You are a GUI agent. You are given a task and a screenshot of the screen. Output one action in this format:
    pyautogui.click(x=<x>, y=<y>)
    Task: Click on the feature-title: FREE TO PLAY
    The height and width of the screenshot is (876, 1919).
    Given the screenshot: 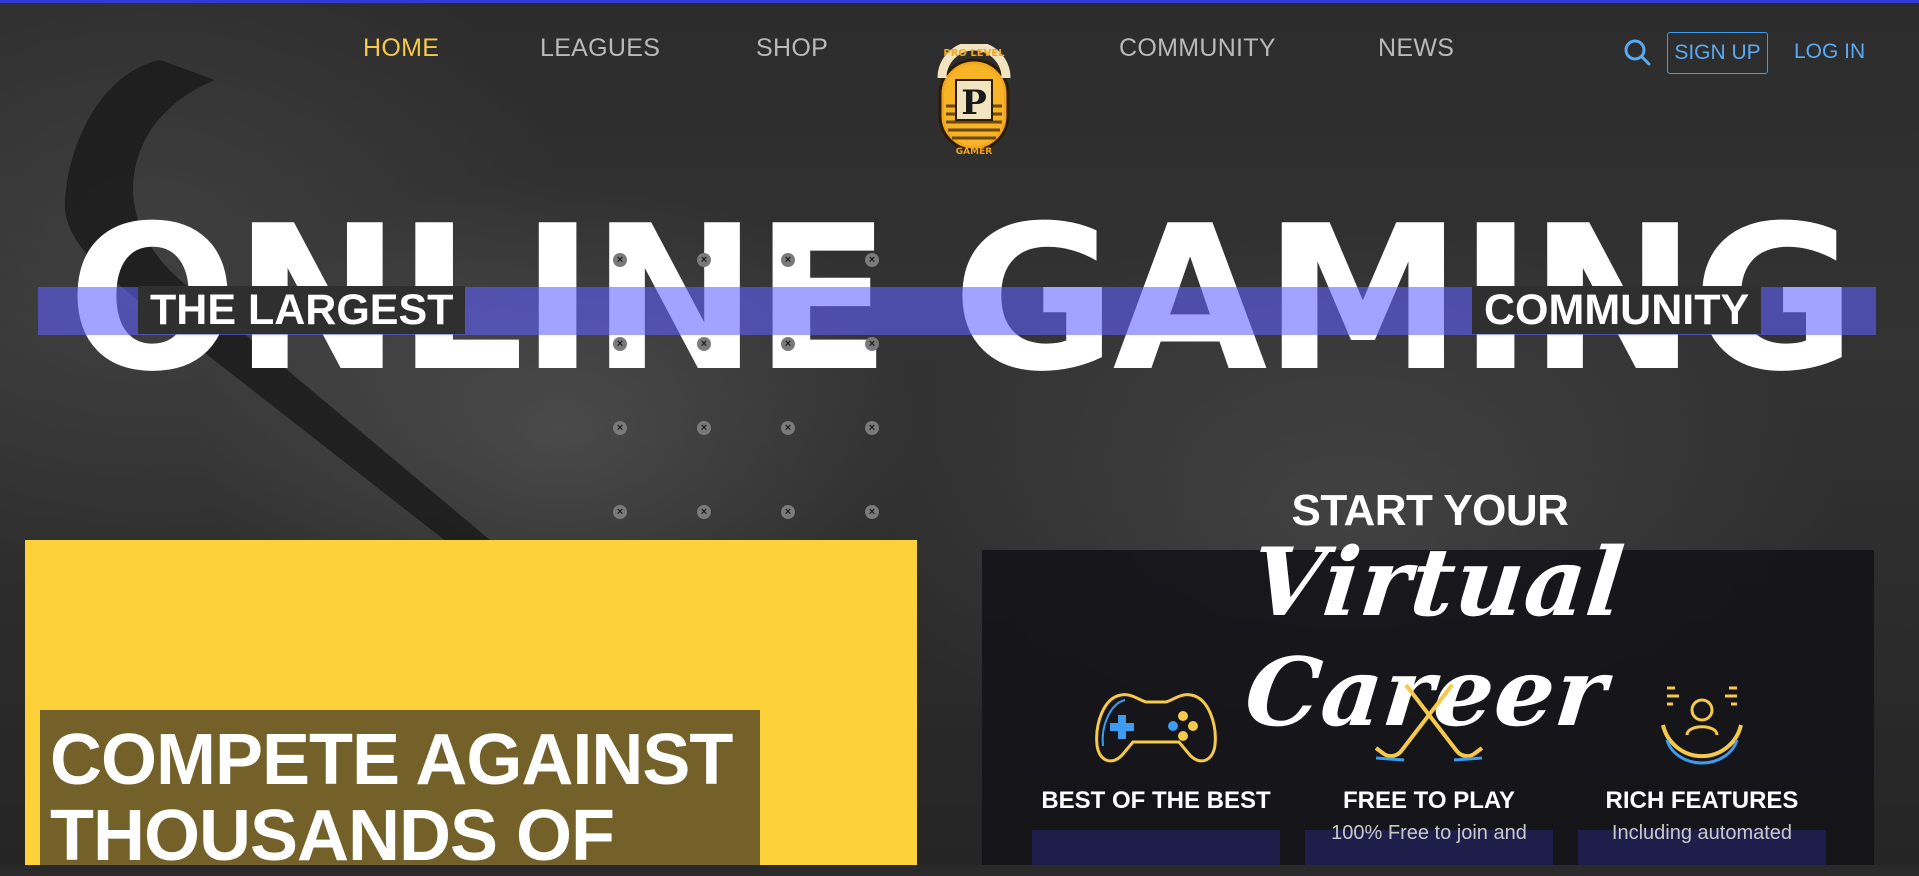 What is the action you would take?
    pyautogui.click(x=1429, y=800)
    